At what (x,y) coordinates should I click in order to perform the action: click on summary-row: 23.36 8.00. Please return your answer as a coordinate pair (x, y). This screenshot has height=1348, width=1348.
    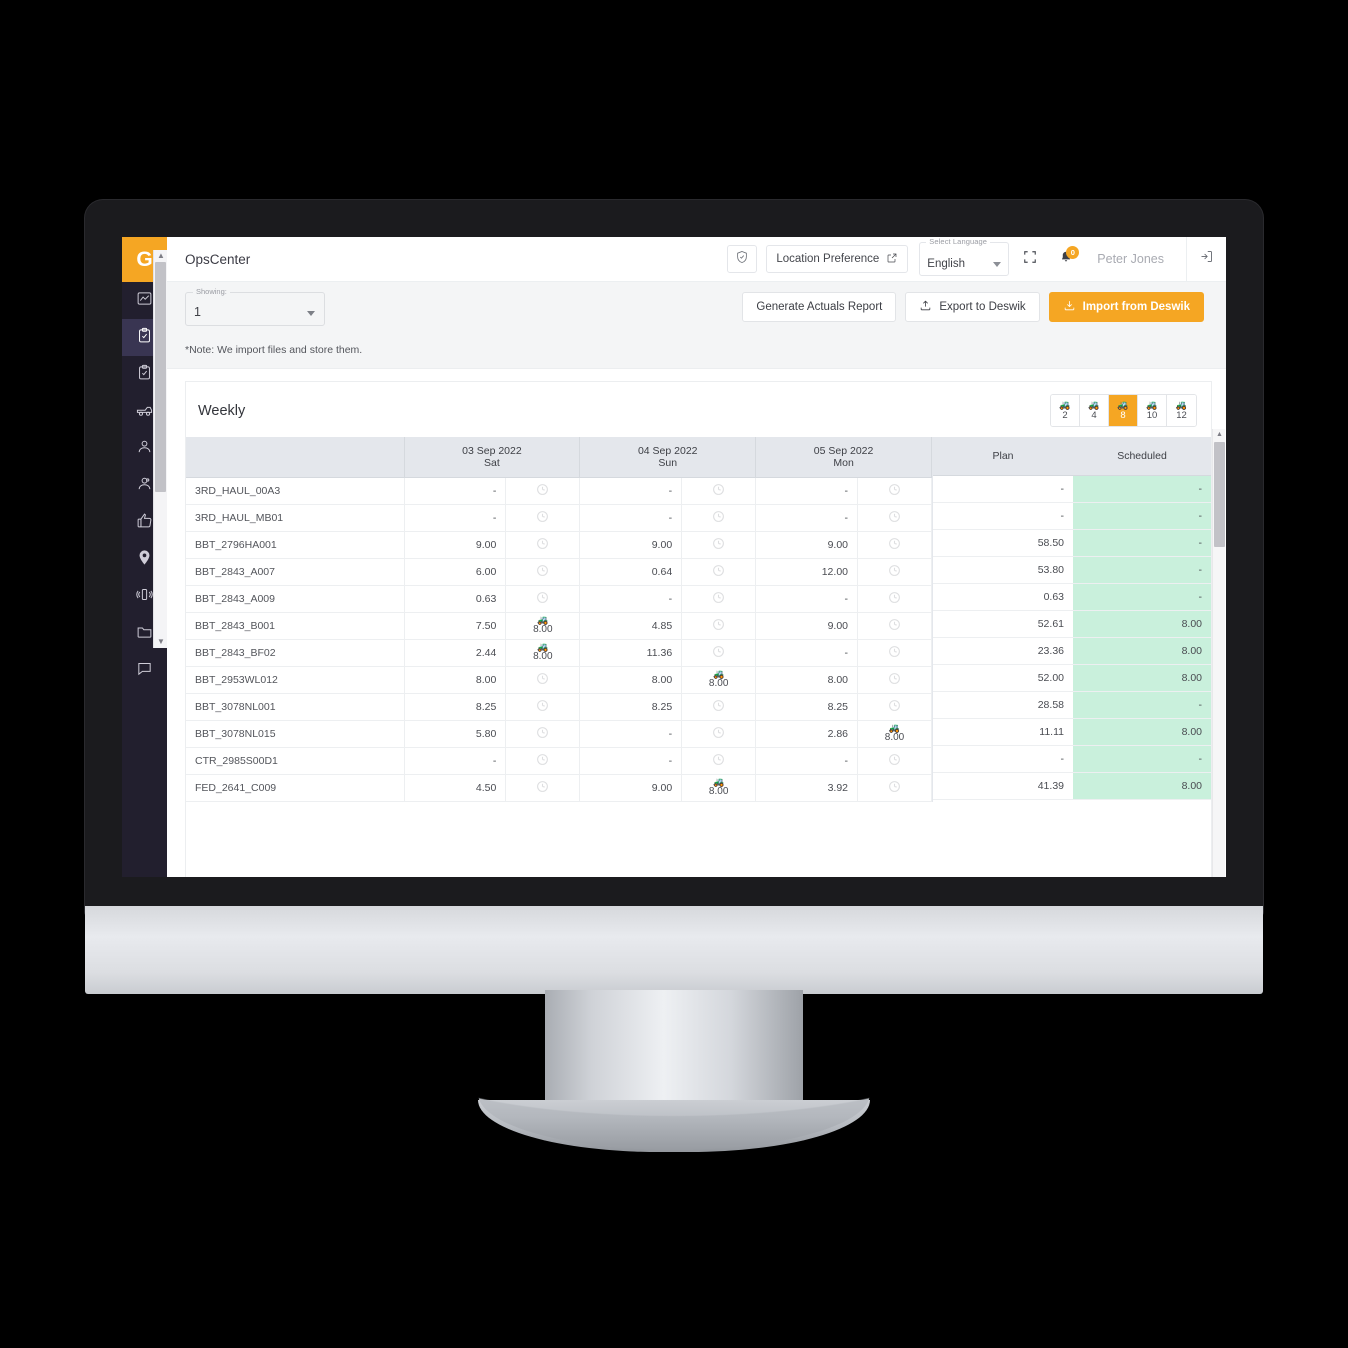
    Looking at the image, I should click on (1072, 651).